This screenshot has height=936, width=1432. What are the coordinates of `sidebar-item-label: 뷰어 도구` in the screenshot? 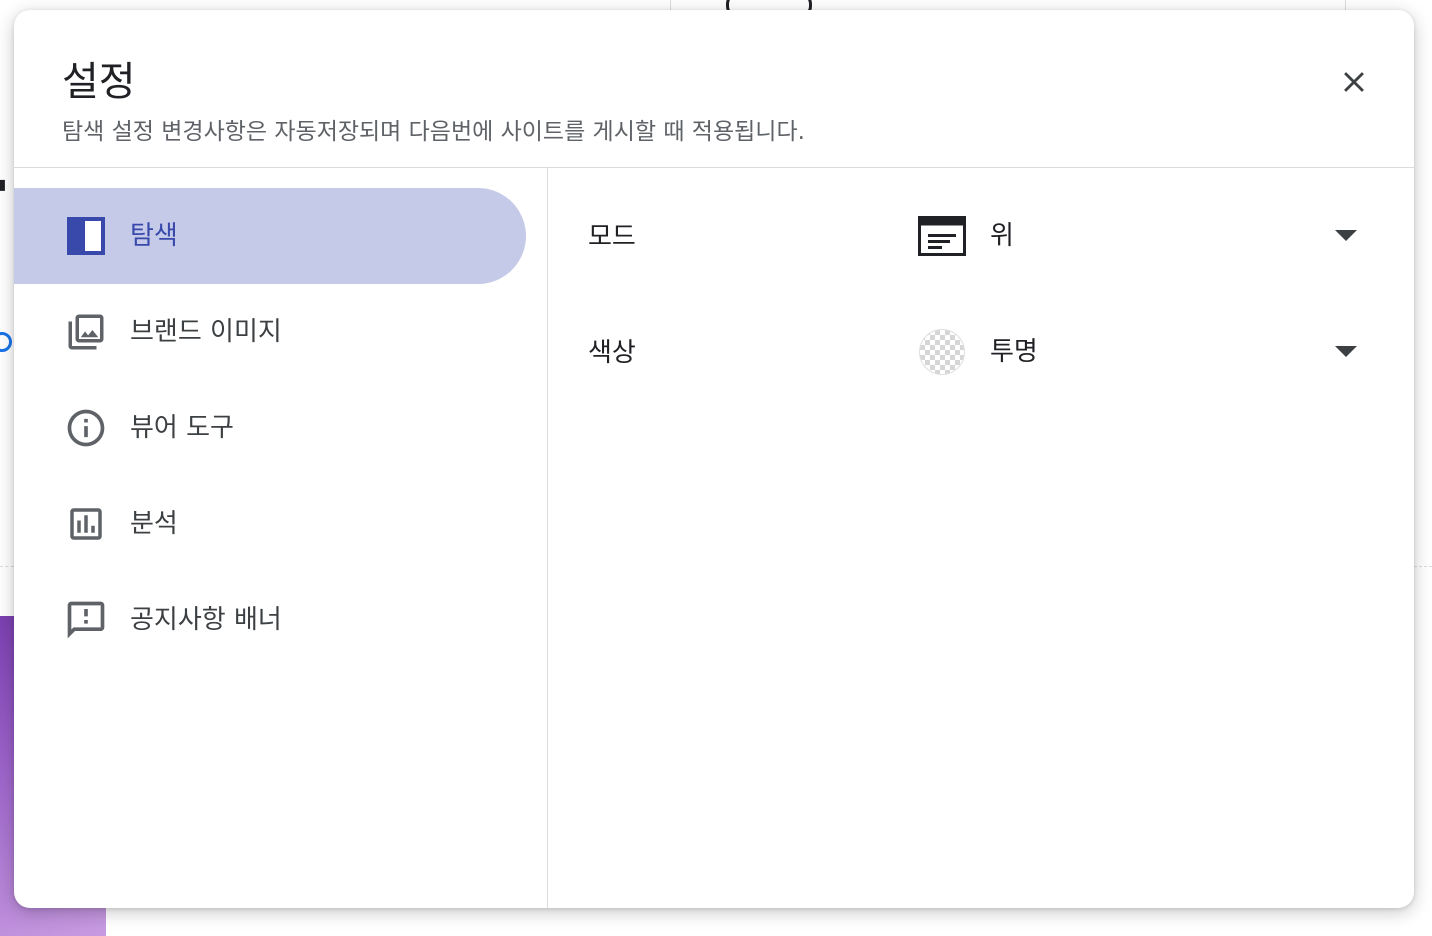 It's located at (182, 428).